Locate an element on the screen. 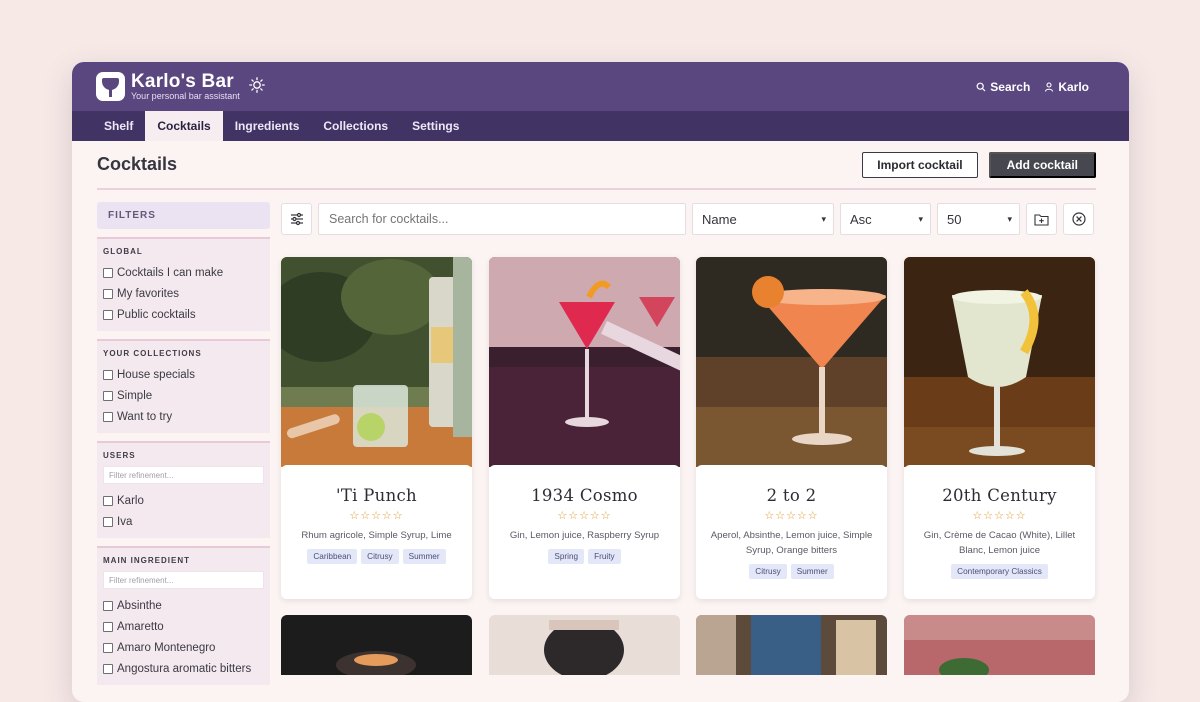 This screenshot has height=702, width=1200. filter-option: House specials is located at coordinates (183, 374).